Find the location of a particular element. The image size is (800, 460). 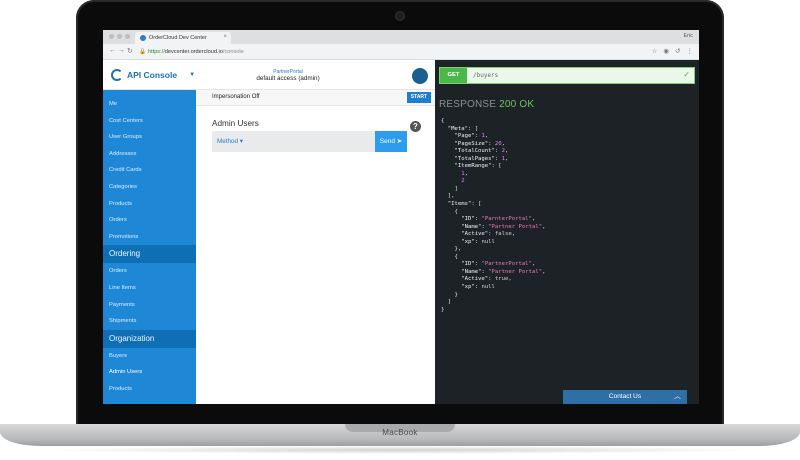

refresh-ext-icon: ↺ is located at coordinates (677, 51).